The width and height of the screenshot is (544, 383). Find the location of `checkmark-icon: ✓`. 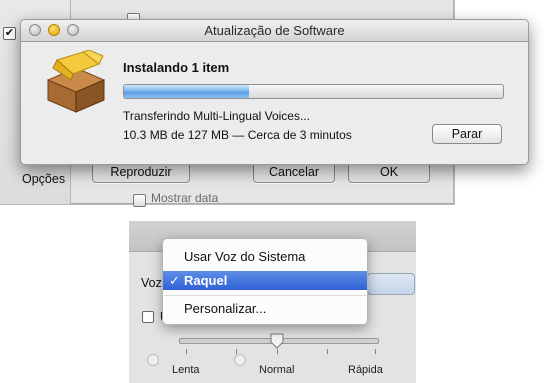

checkmark-icon: ✓ is located at coordinates (174, 280).